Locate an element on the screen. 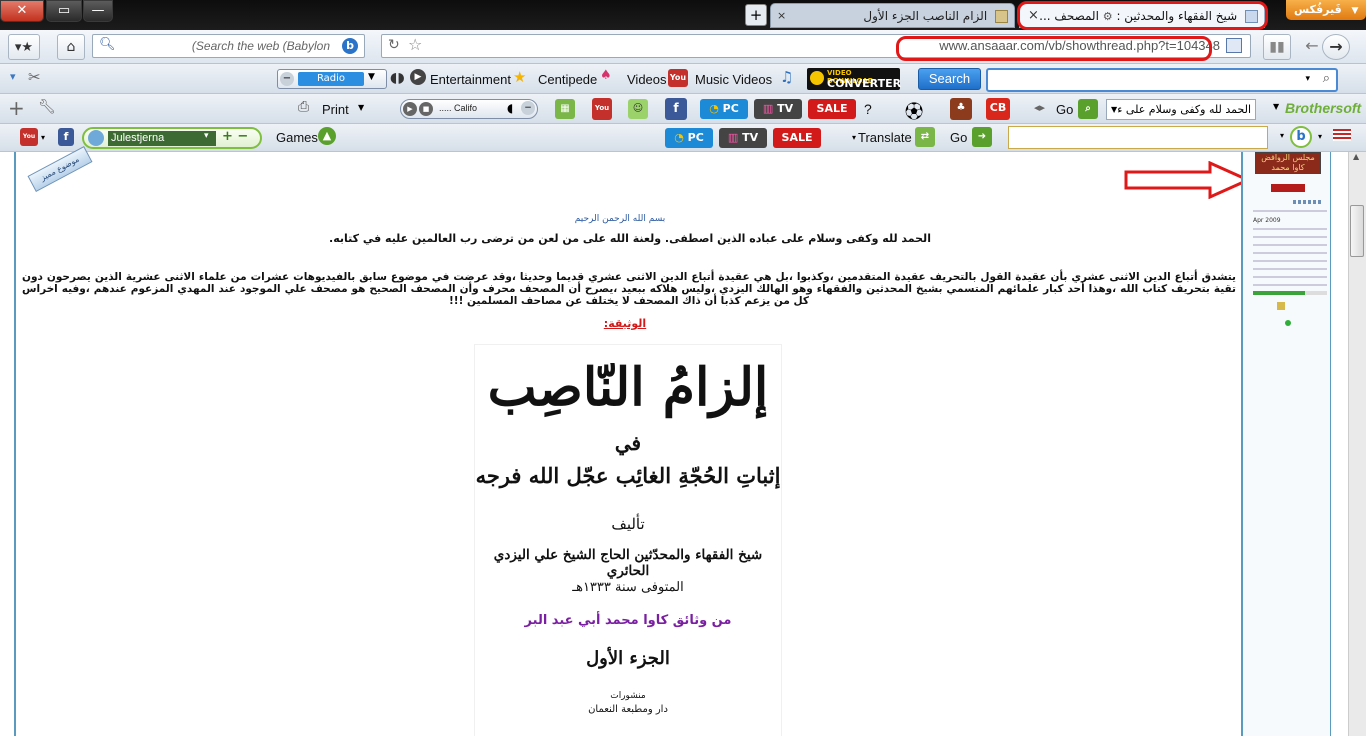 Image resolution: width=1366 pixels, height=736 pixels. radio-station-select: Radio is located at coordinates (331, 79).